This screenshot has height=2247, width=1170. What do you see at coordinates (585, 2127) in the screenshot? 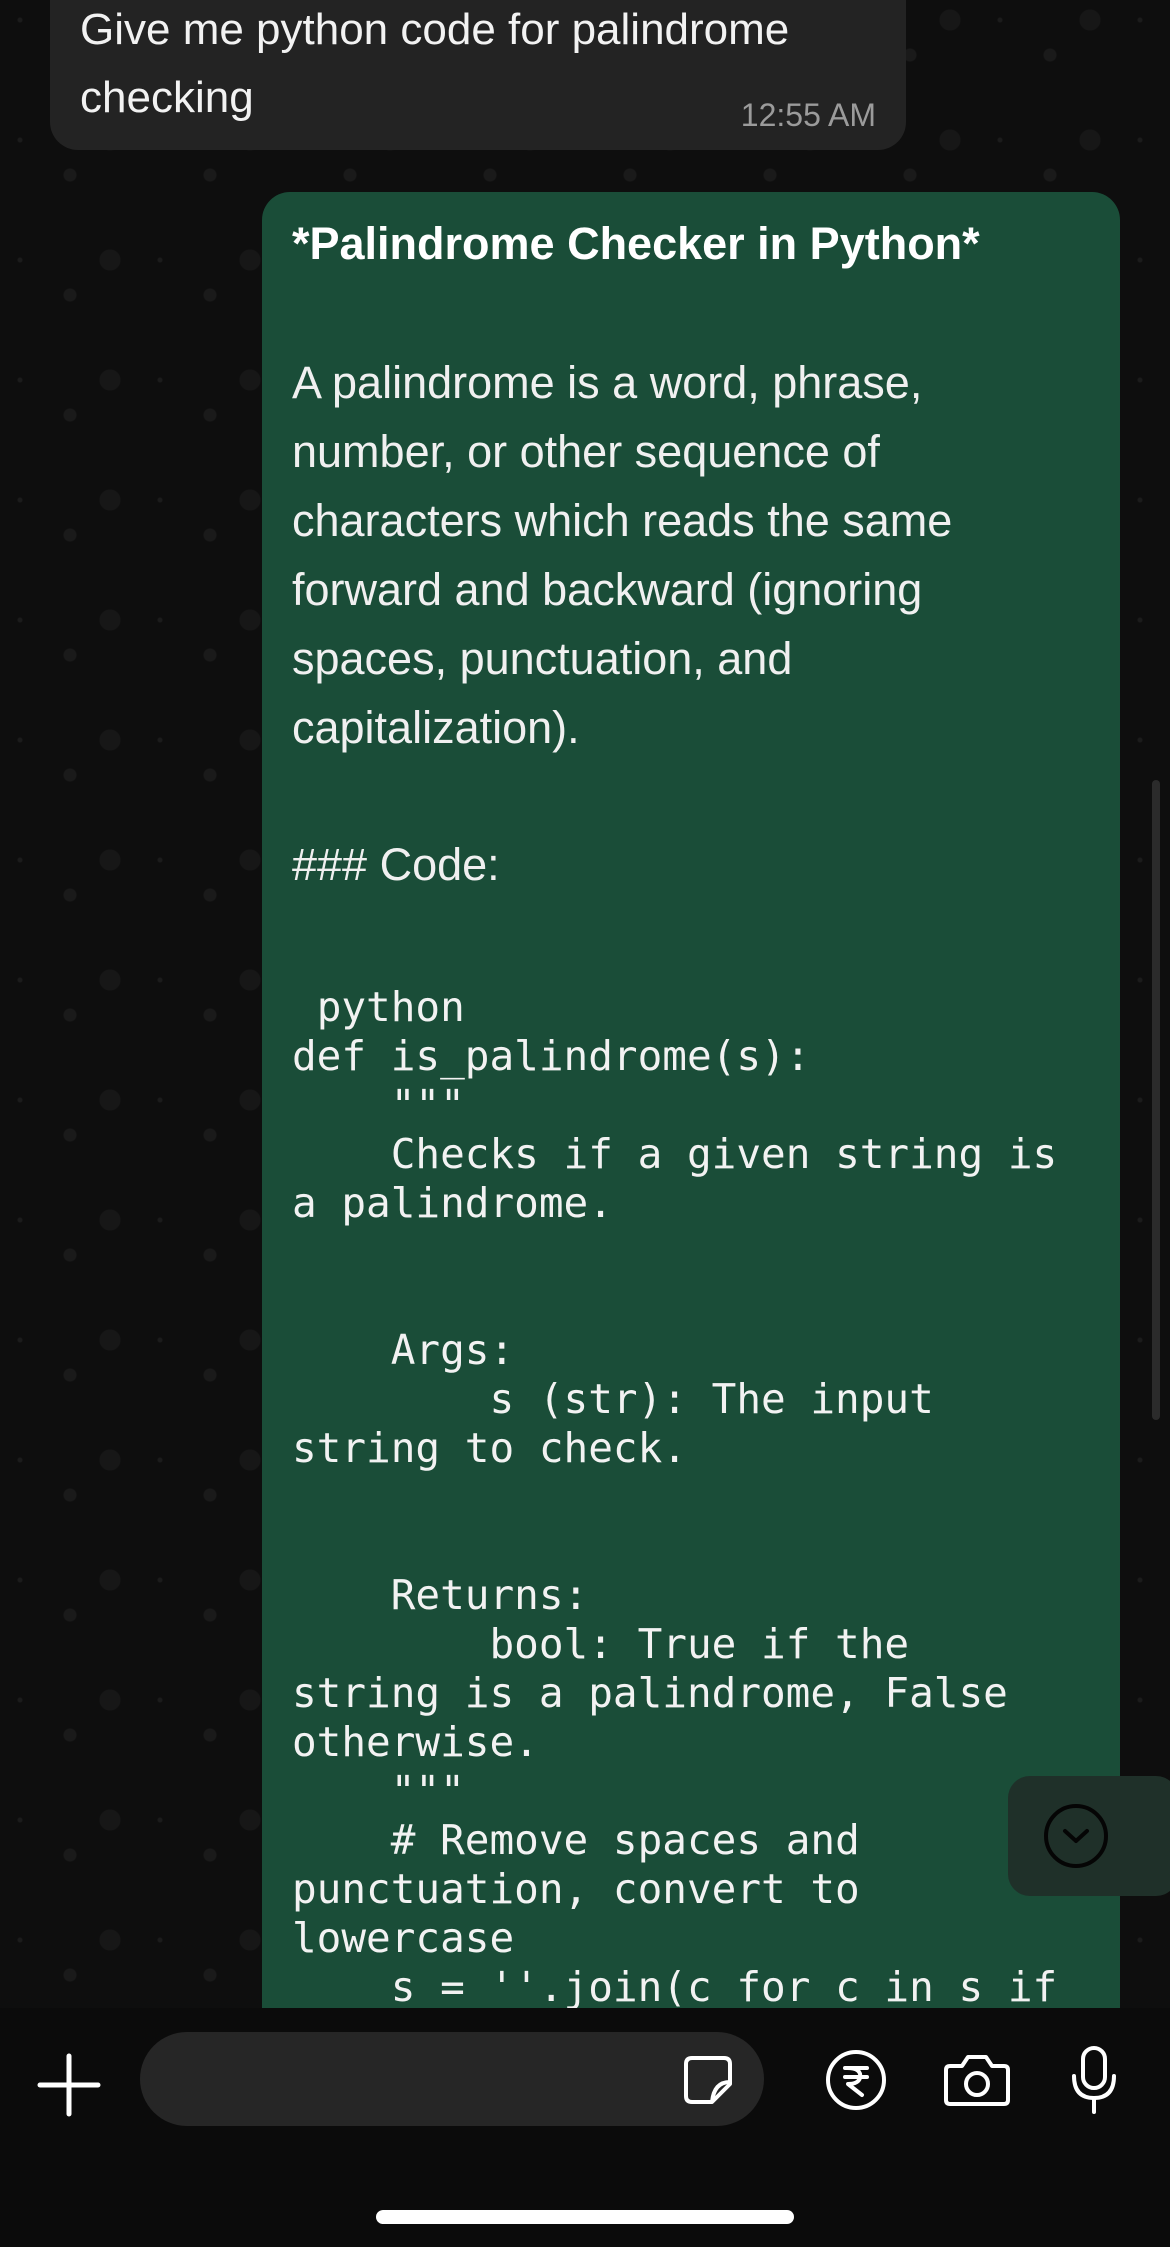
I see `message-input-bar` at bounding box center [585, 2127].